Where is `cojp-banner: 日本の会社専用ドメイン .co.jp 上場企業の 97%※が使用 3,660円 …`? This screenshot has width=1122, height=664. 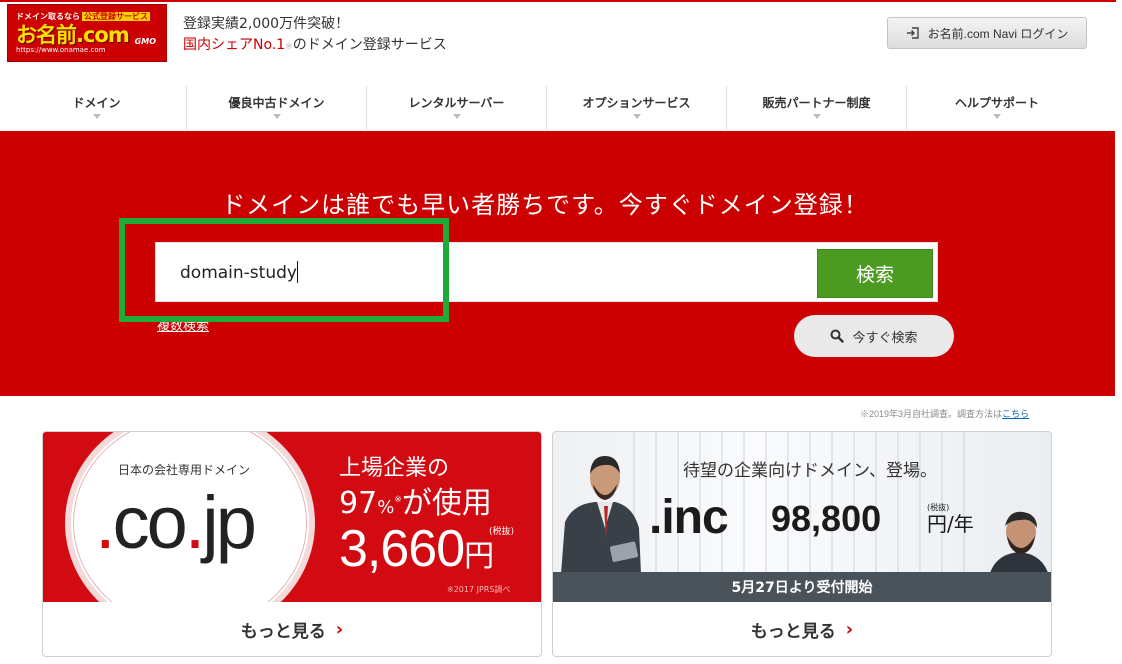 cojp-banner: 日本の会社専用ドメイン .co.jp 上場企業の 97%※が使用 3,660円 … is located at coordinates (292, 517).